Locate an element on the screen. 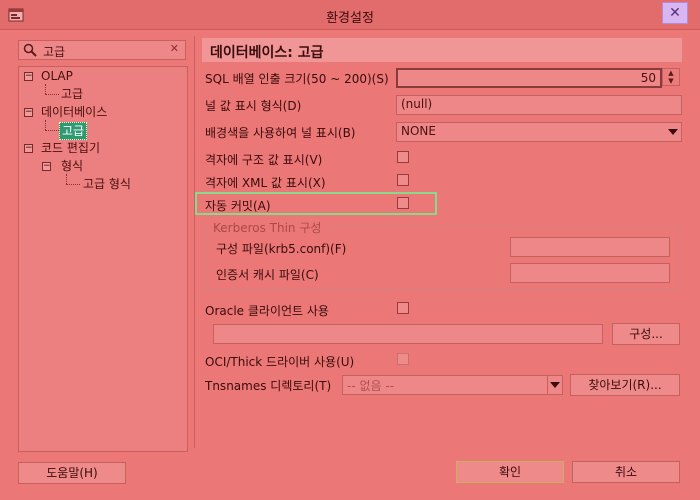  search-input: 고급 ✕ is located at coordinates (102, 50).